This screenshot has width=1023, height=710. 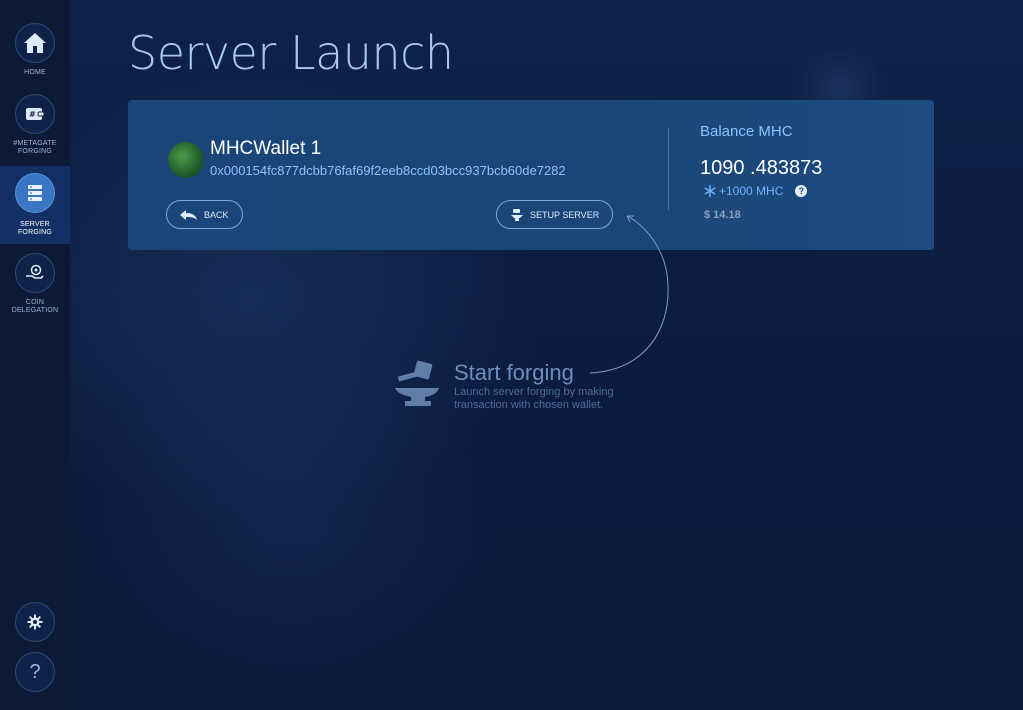 I want to click on empty-state-title: Start forging, so click(x=514, y=372).